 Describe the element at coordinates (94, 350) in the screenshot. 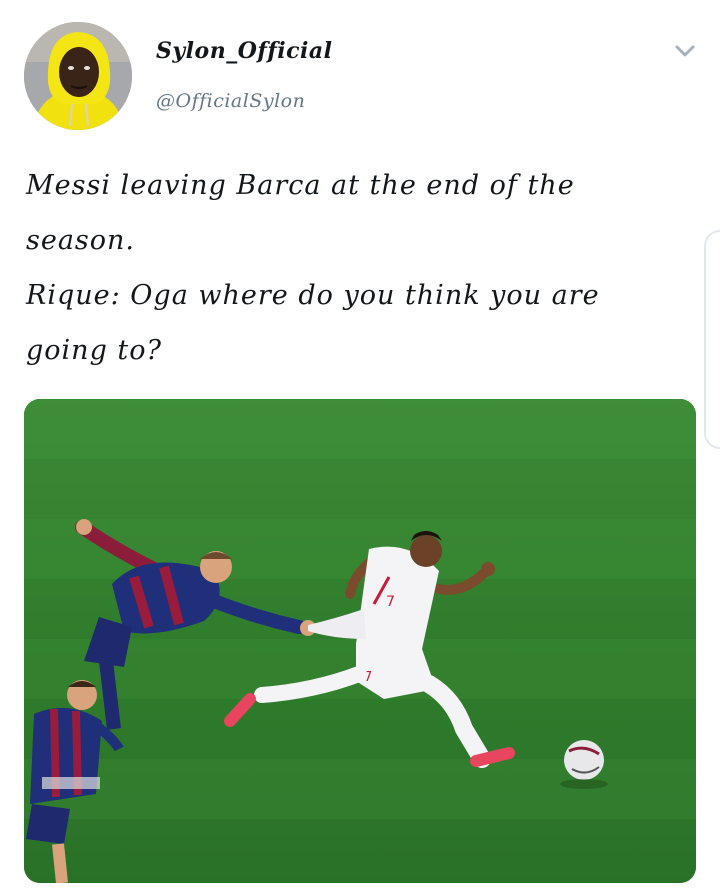

I see `tweet-text-line: going to?` at that location.